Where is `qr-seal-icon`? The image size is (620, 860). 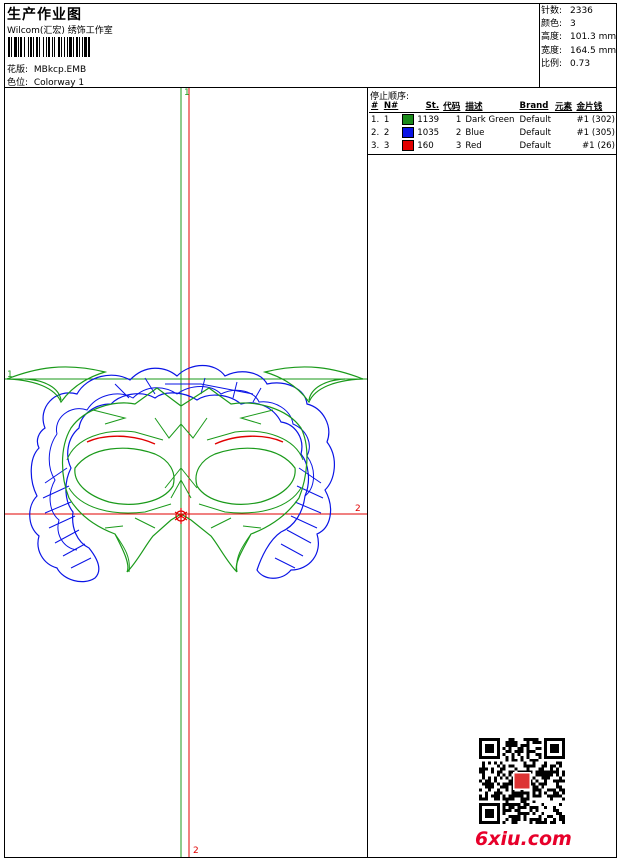
qr-seal-icon is located at coordinates (522, 781).